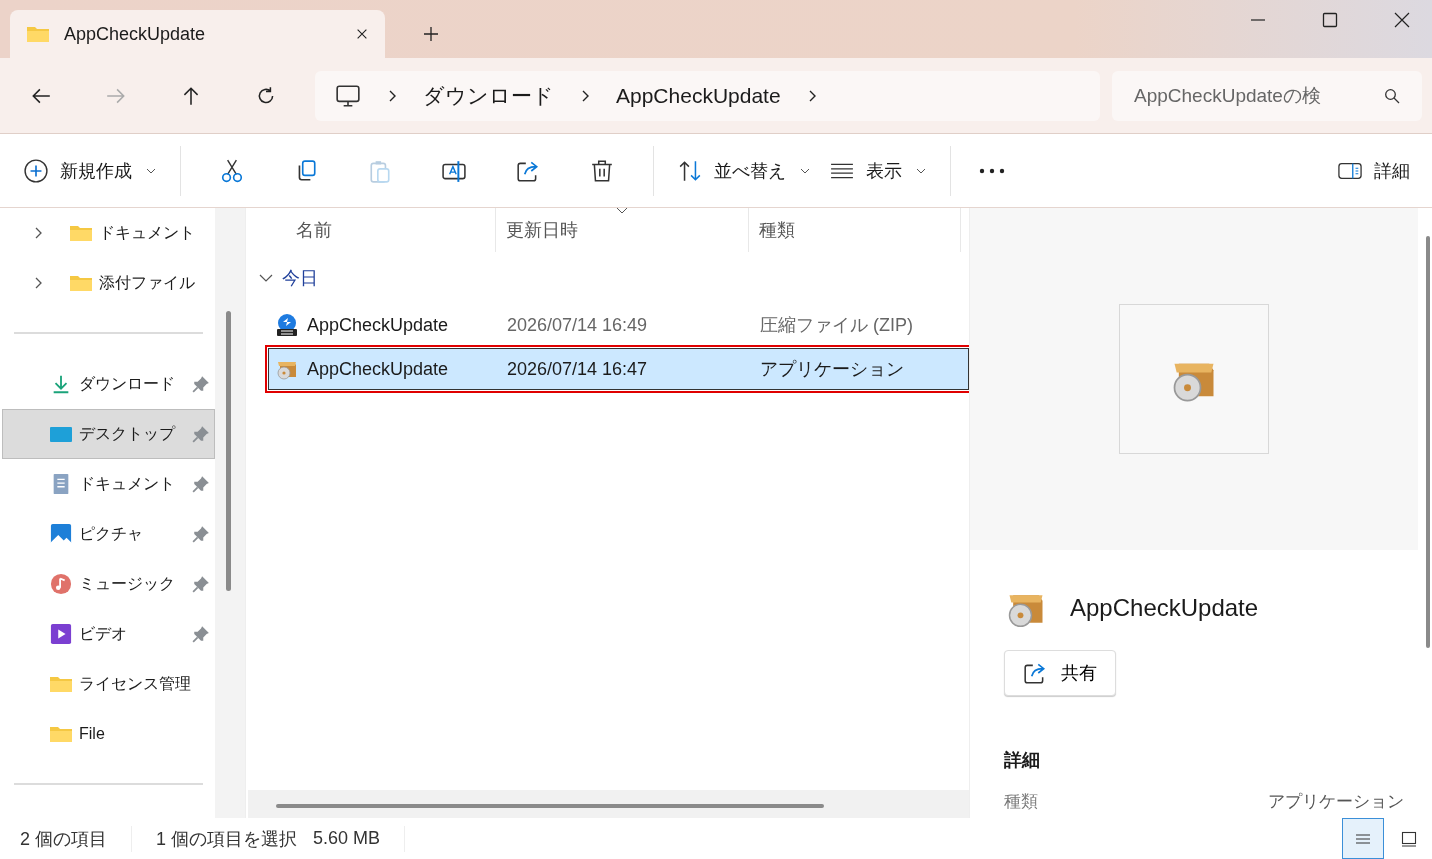  I want to click on search-field: AppCheckUpdateの検, so click(1267, 95).